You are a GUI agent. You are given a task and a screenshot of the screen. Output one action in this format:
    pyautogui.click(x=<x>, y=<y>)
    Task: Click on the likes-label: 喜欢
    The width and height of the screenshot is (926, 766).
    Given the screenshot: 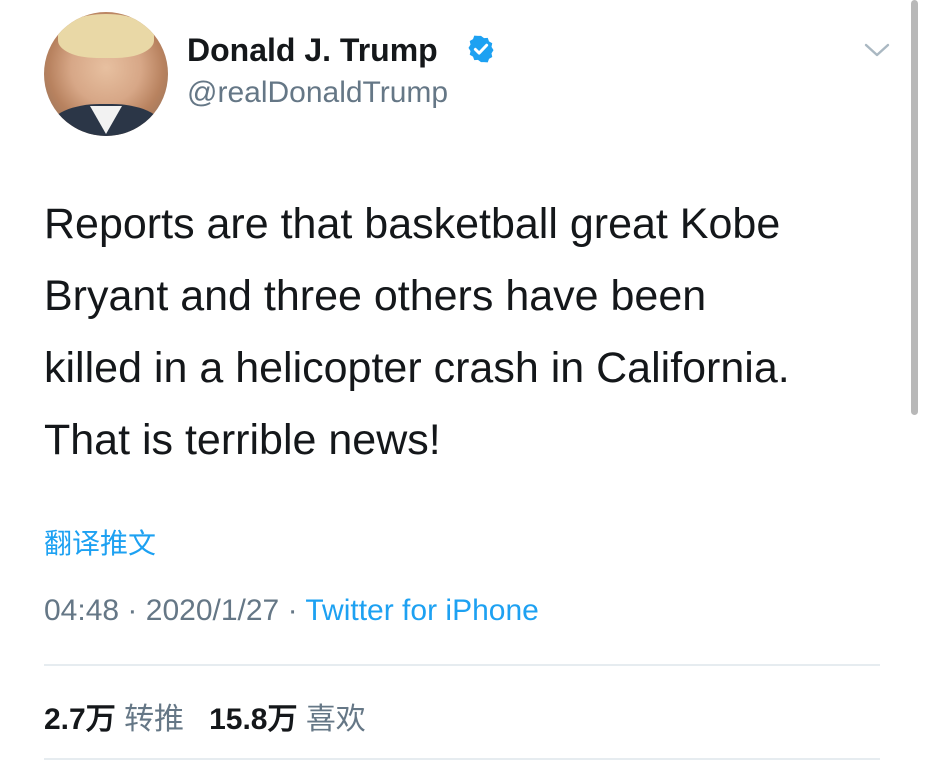 What is the action you would take?
    pyautogui.click(x=335, y=719)
    